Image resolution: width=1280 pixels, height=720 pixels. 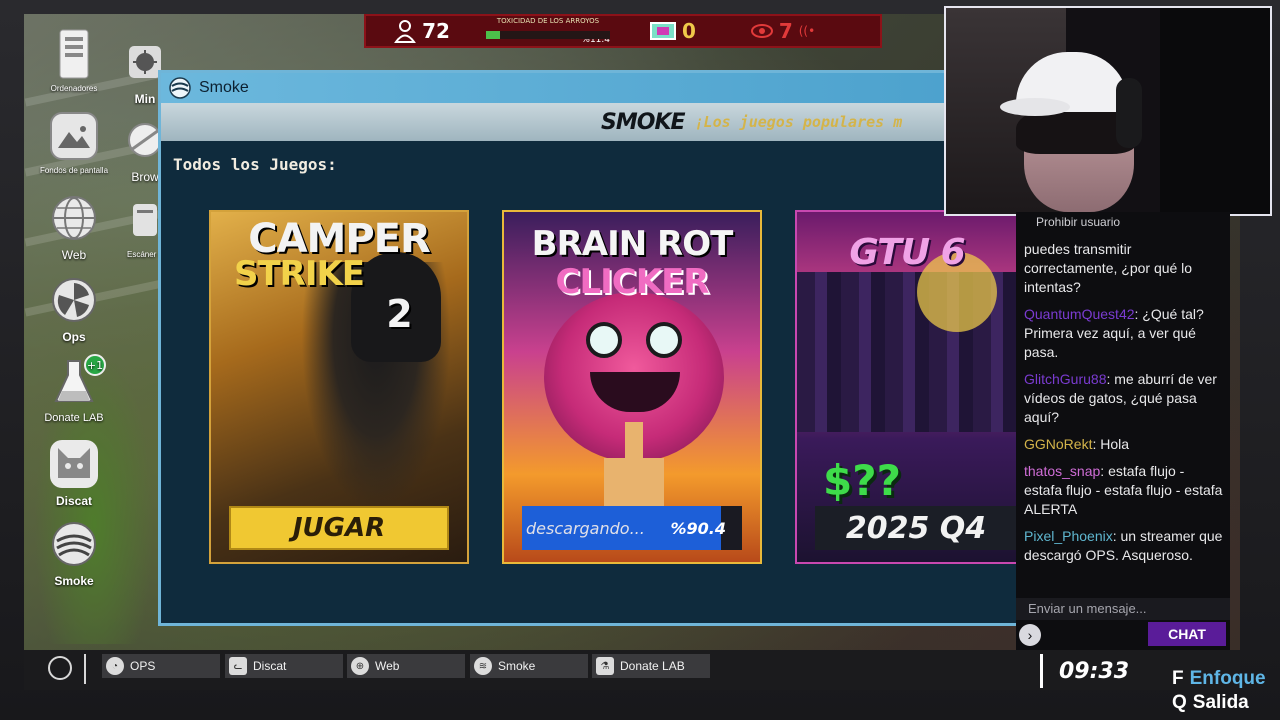 I want to click on globe-icon: ⊕, so click(x=360, y=666).